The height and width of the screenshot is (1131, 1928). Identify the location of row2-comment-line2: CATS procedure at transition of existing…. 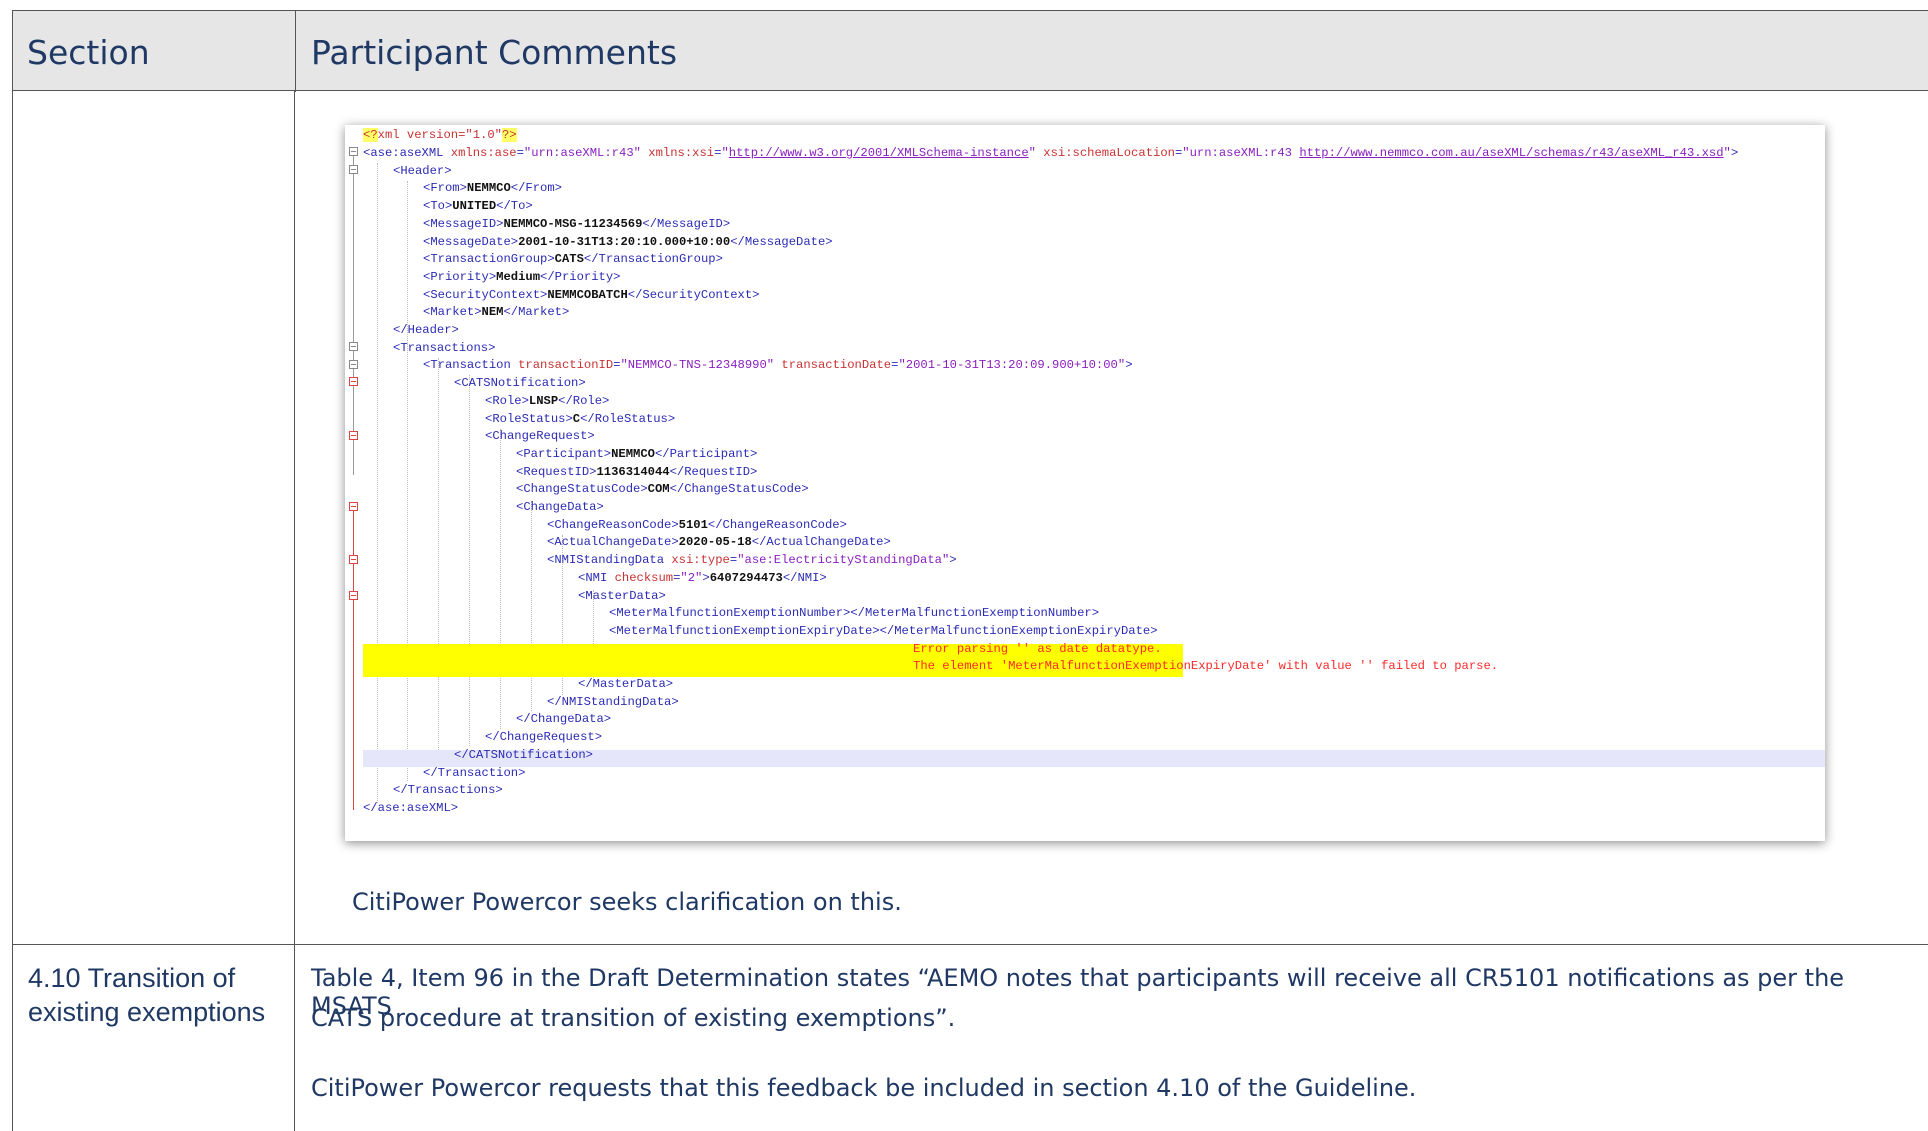
(633, 1018).